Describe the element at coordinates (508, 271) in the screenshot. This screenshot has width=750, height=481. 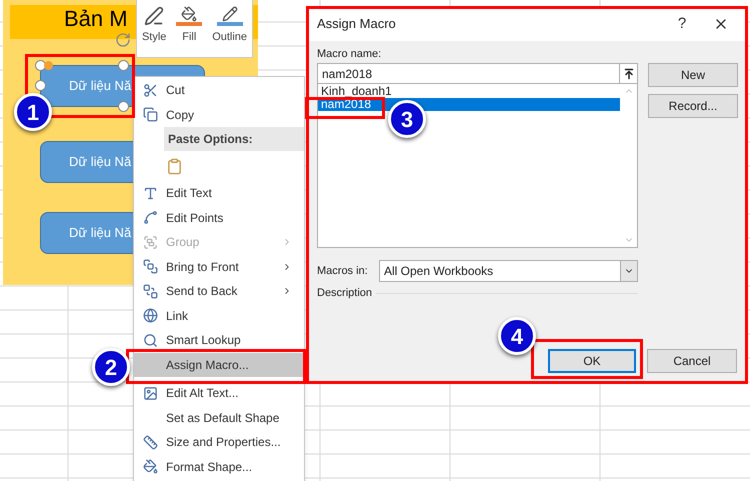
I see `macros-in-dropdown: All Open Workbooks` at that location.